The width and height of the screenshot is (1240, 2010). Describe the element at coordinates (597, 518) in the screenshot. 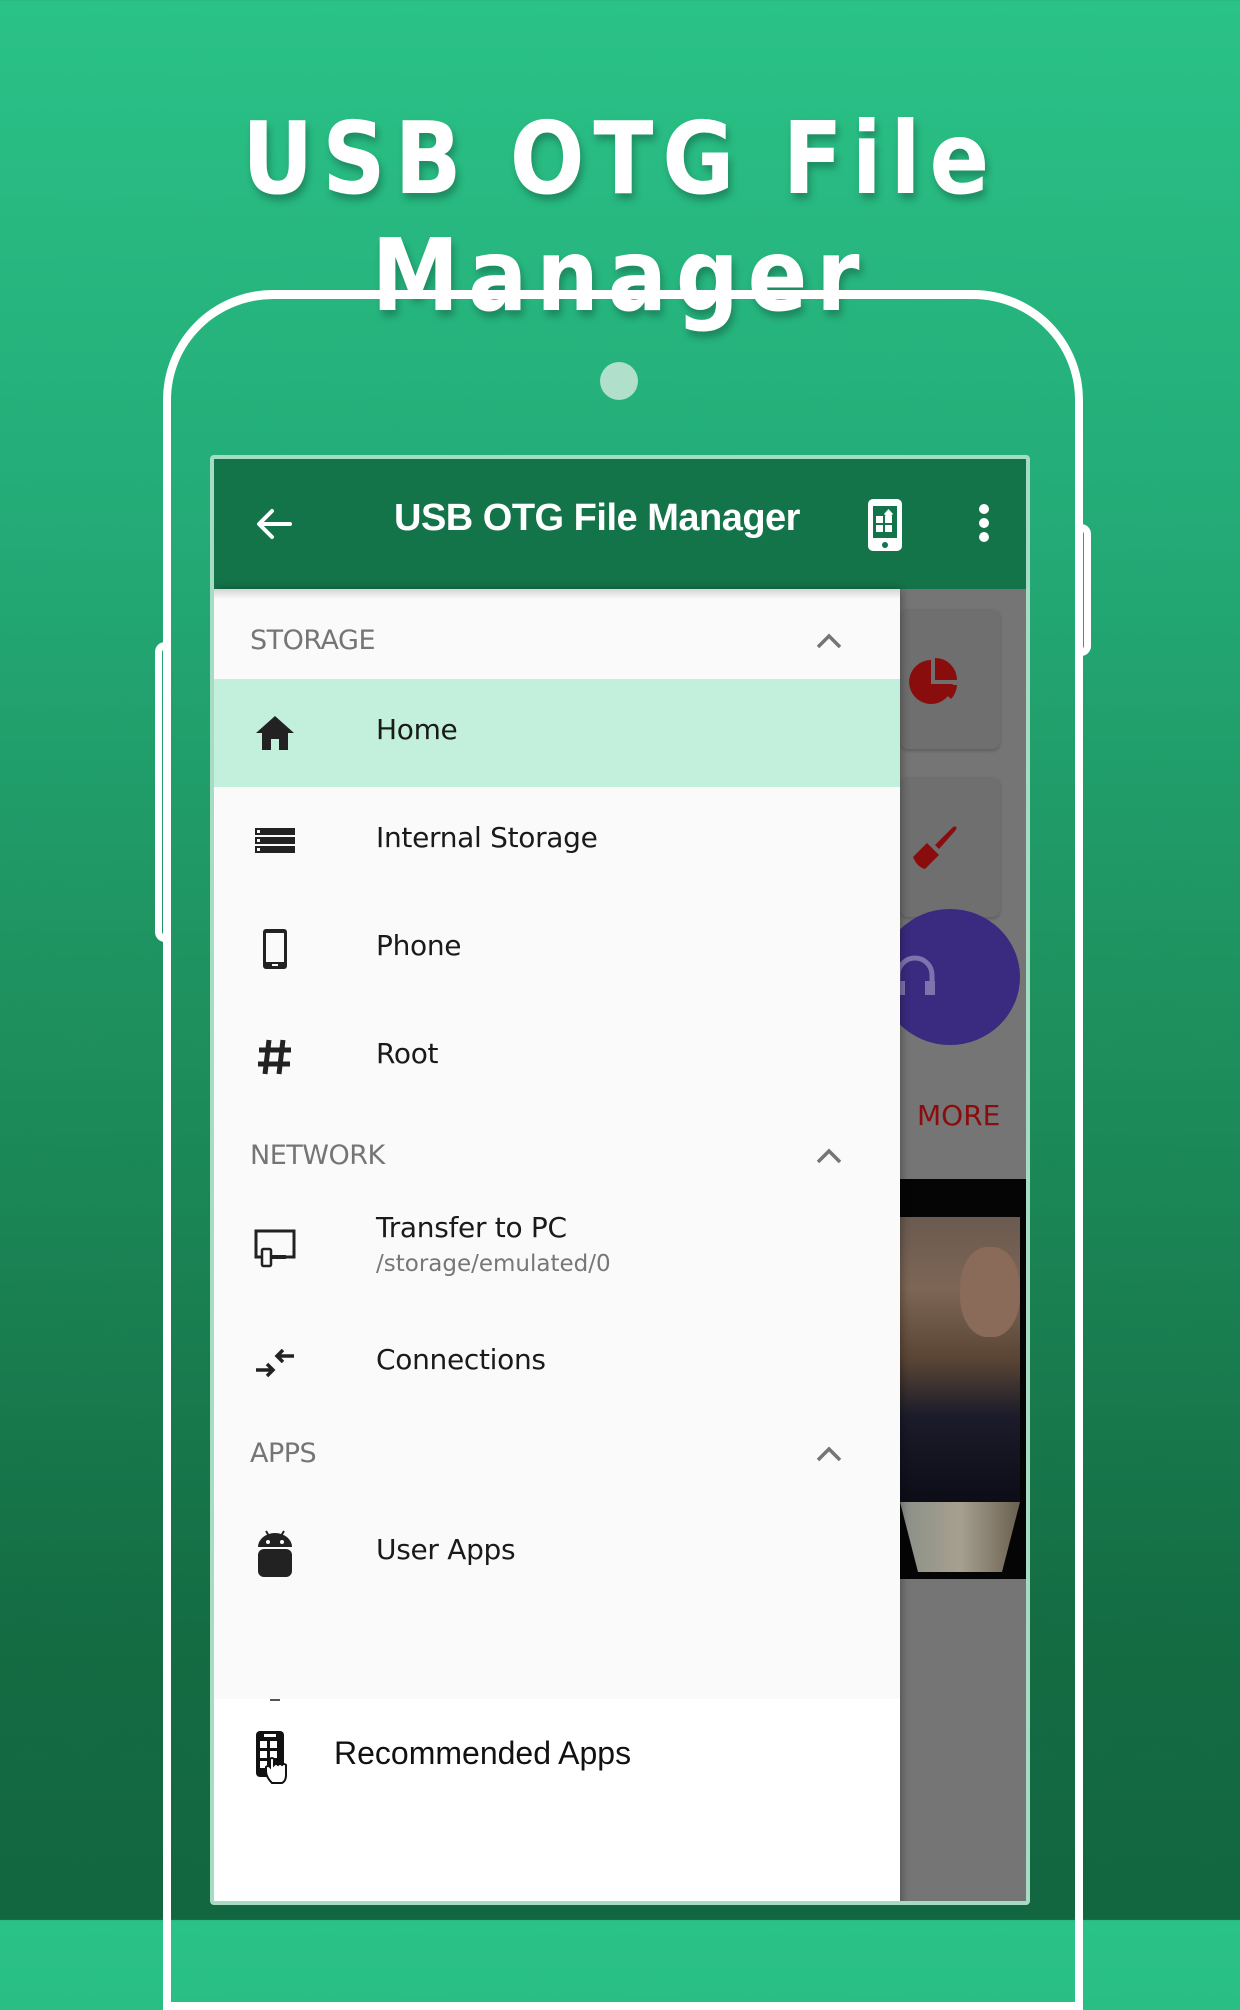

I see `toolbar-title: USB OTG File Manager` at that location.